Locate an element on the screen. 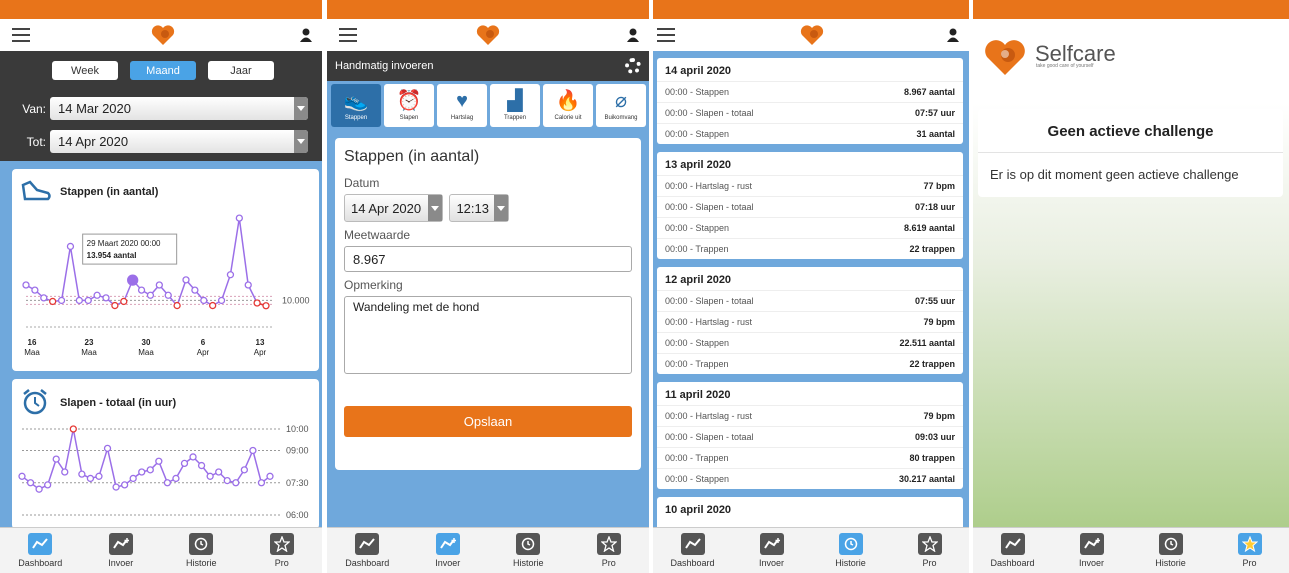  entry-label: 00:00 - Slapen - totaal is located at coordinates (709, 113).